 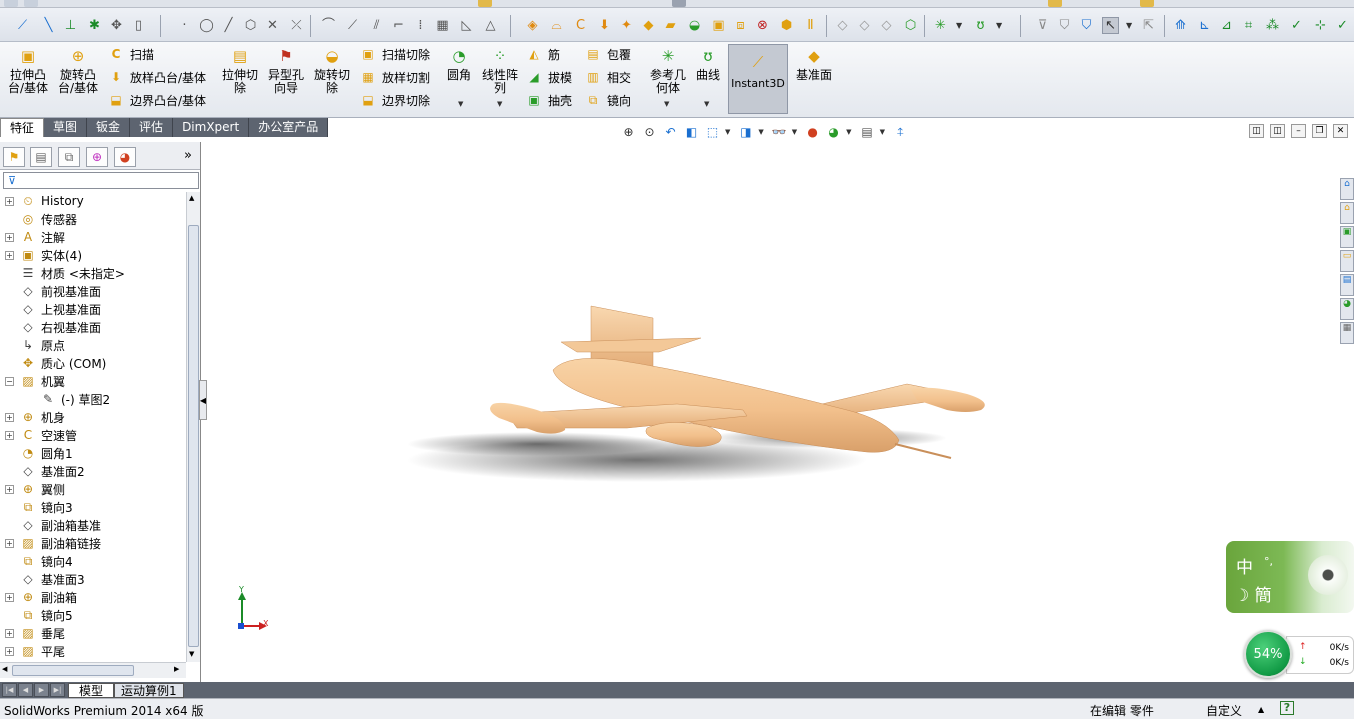 I want to click on tree-item: − ▨ 机翼, so click(x=93, y=381).